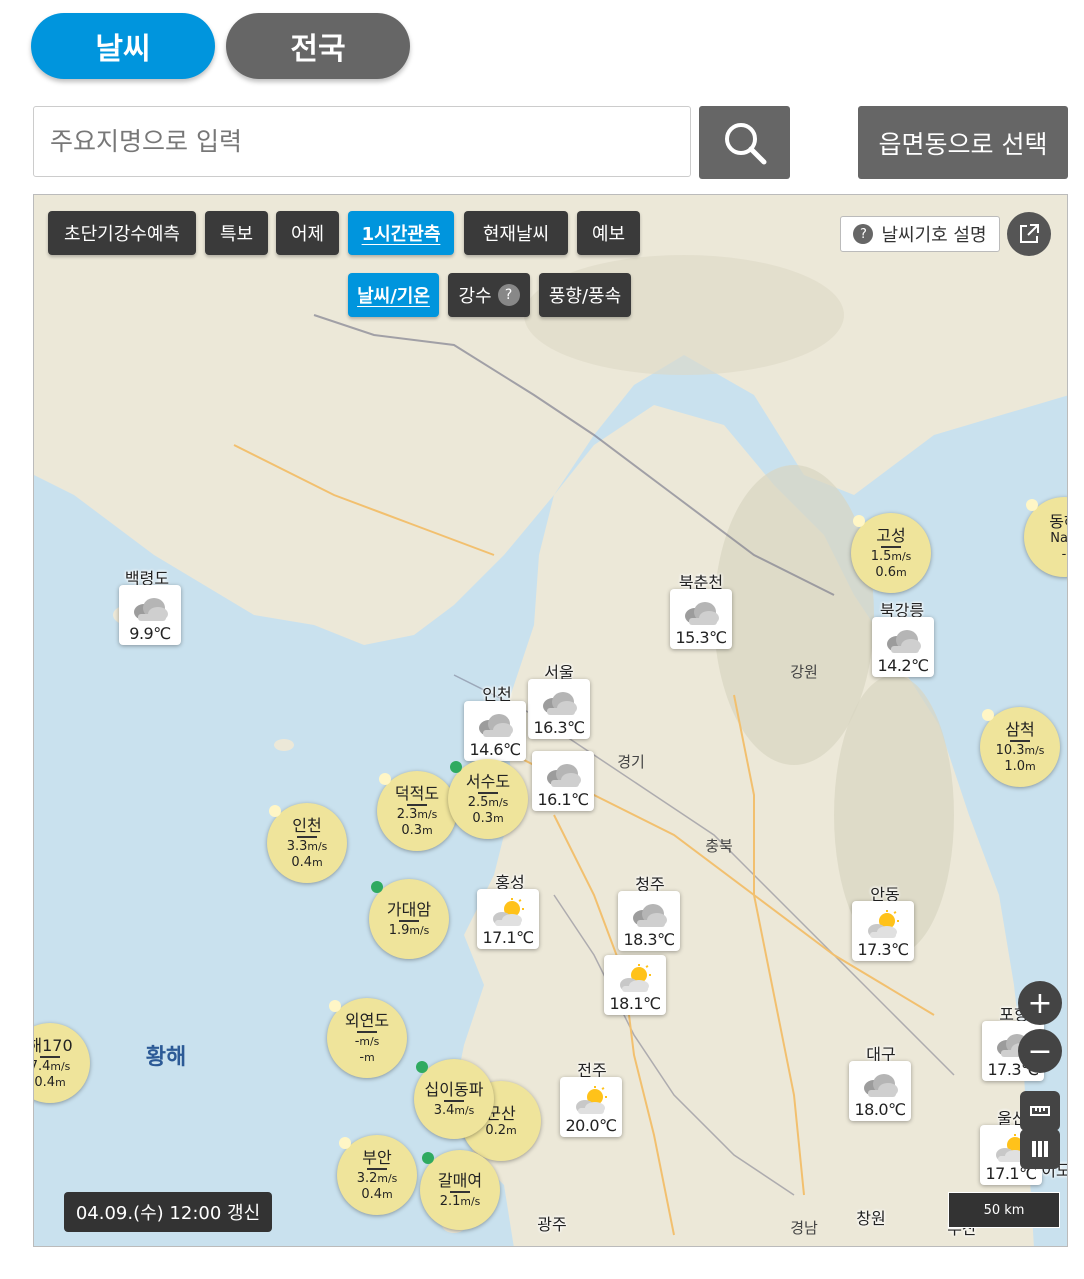  I want to click on buoy-name: 인천, so click(307, 825).